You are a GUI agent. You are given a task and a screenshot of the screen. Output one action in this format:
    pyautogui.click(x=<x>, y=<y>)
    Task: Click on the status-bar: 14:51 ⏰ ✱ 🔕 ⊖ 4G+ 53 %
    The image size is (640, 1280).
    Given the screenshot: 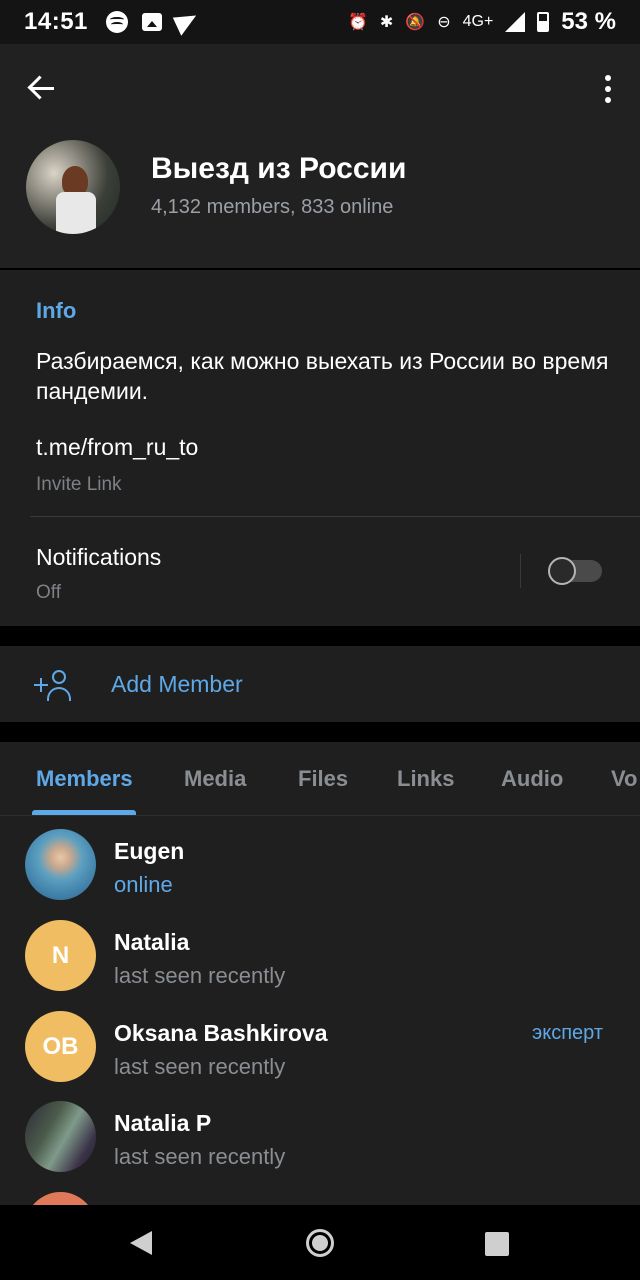 What is the action you would take?
    pyautogui.click(x=320, y=22)
    